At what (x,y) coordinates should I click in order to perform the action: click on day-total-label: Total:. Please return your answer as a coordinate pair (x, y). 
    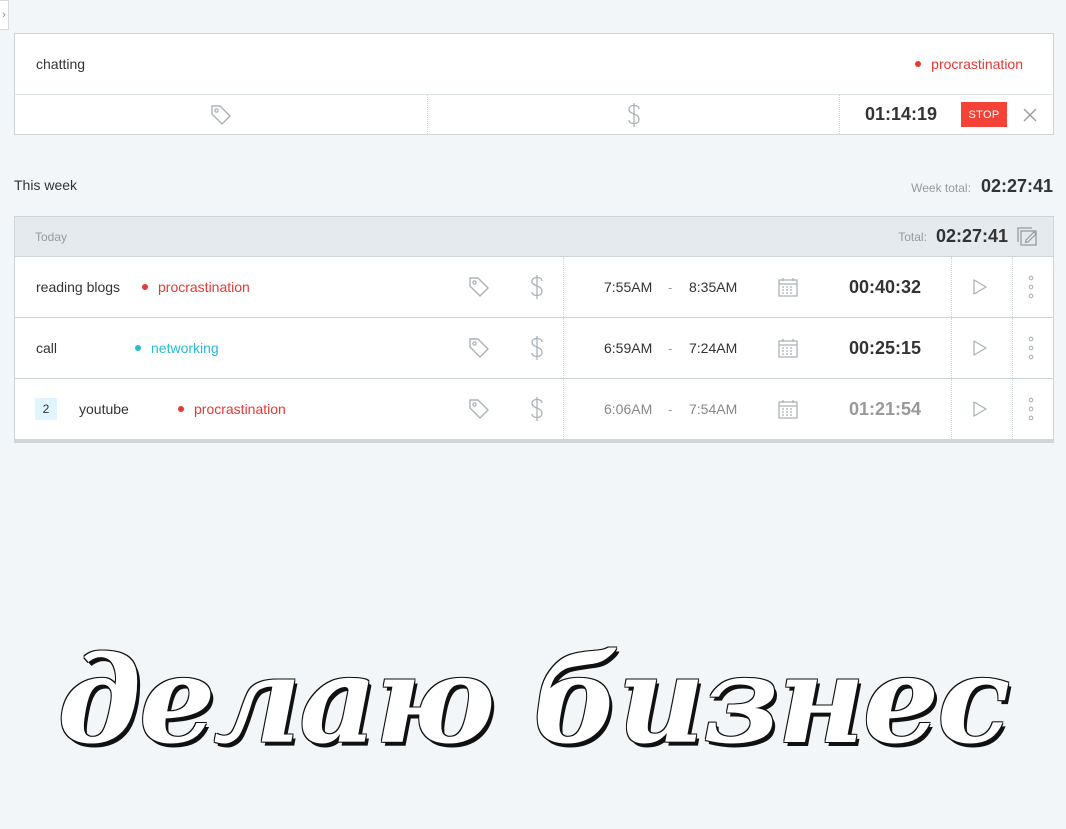
    Looking at the image, I should click on (912, 236).